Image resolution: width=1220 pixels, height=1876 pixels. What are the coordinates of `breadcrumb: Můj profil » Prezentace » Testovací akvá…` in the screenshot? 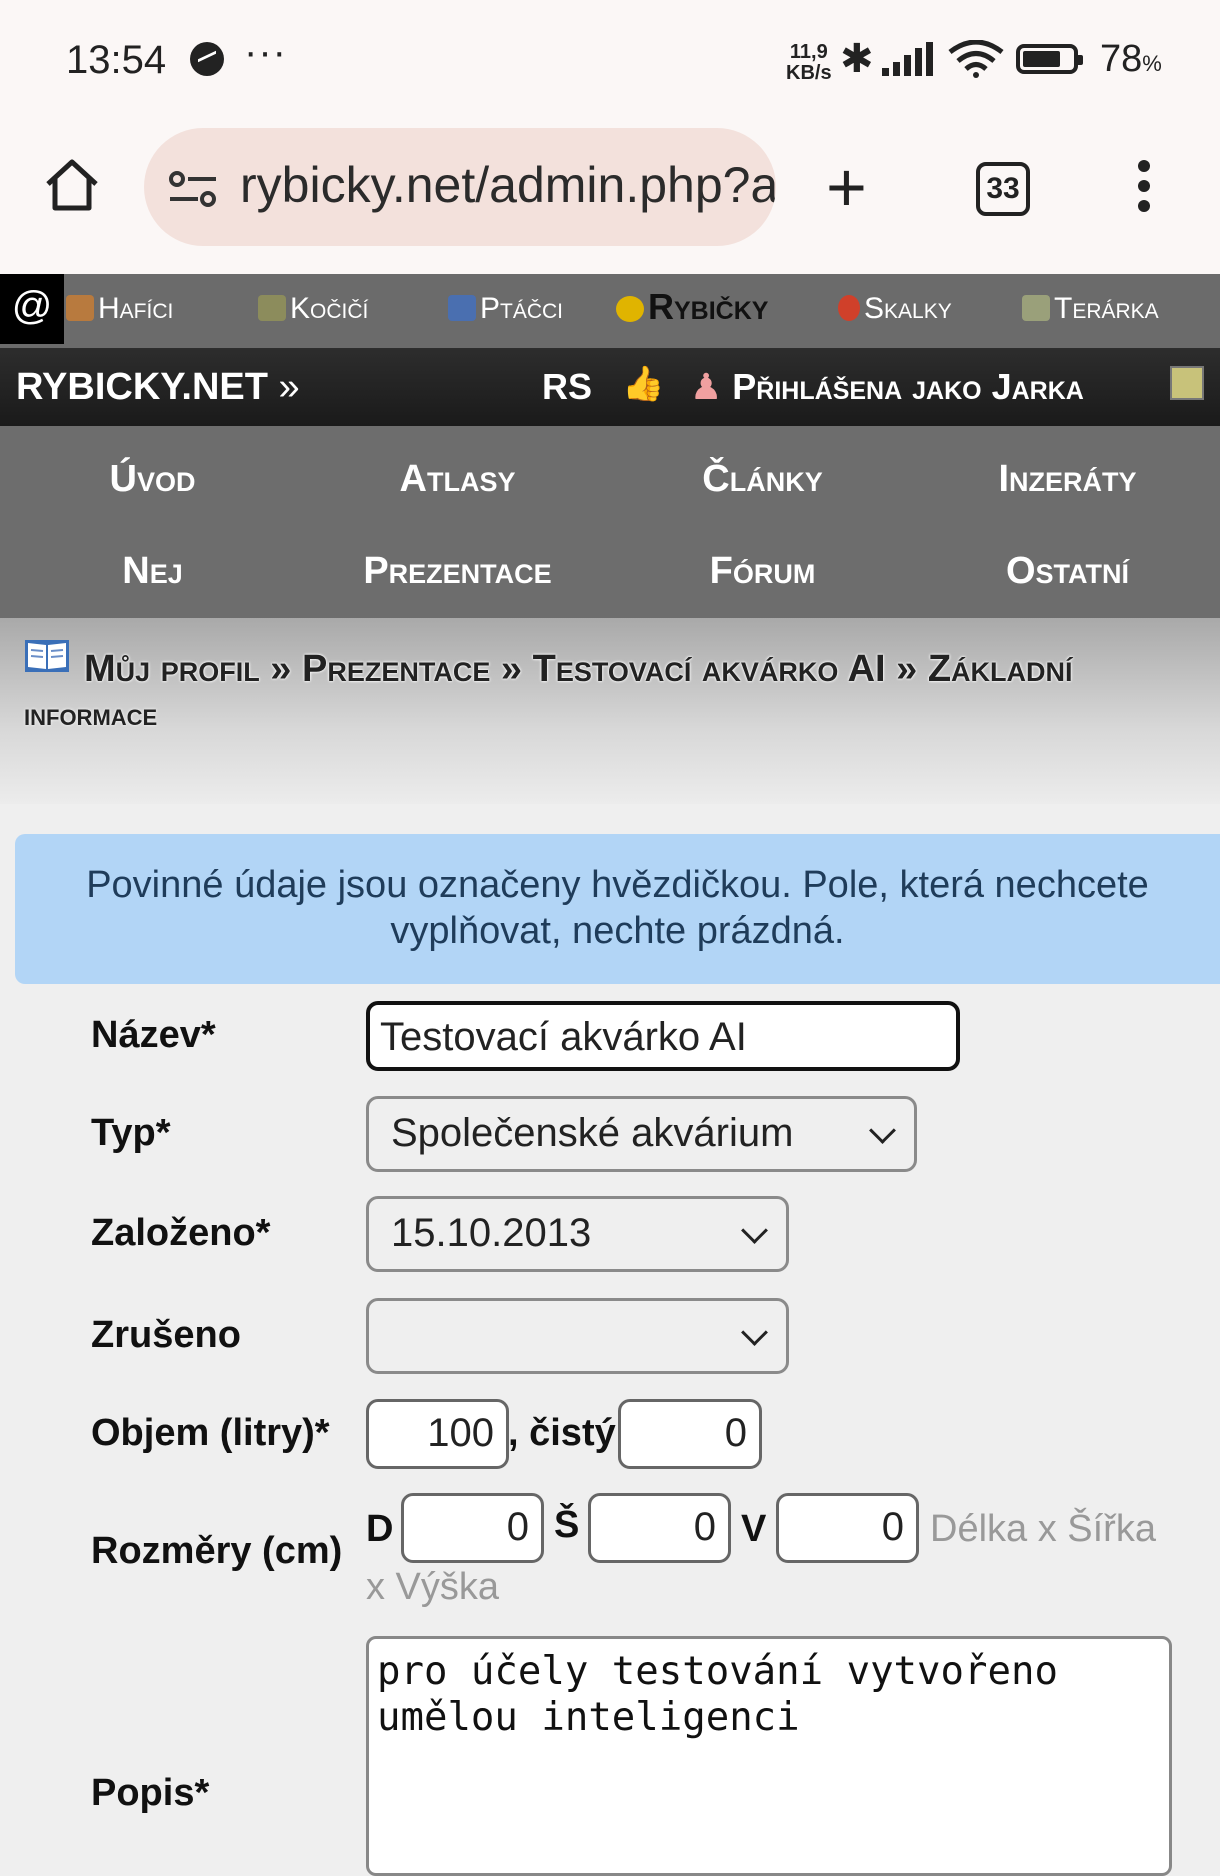 It's located at (610, 711).